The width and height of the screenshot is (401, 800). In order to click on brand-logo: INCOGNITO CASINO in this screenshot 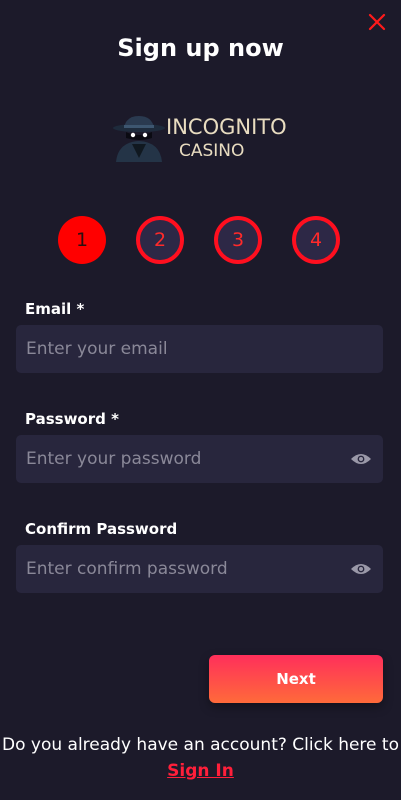, I will do `click(202, 140)`.